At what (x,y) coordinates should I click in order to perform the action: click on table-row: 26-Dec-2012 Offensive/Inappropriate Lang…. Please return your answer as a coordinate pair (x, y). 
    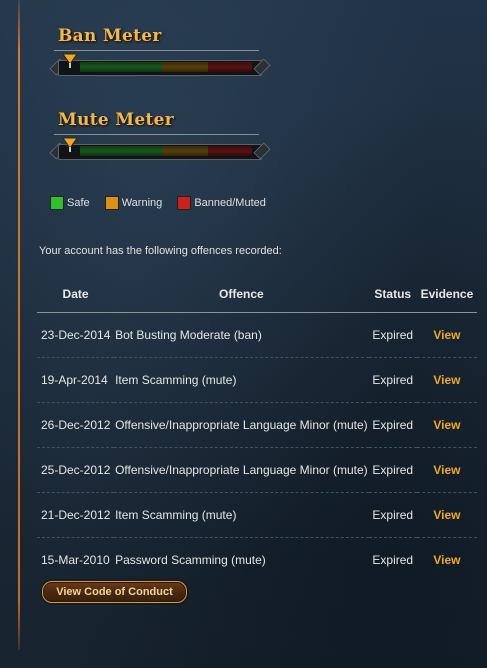
    Looking at the image, I should click on (257, 425).